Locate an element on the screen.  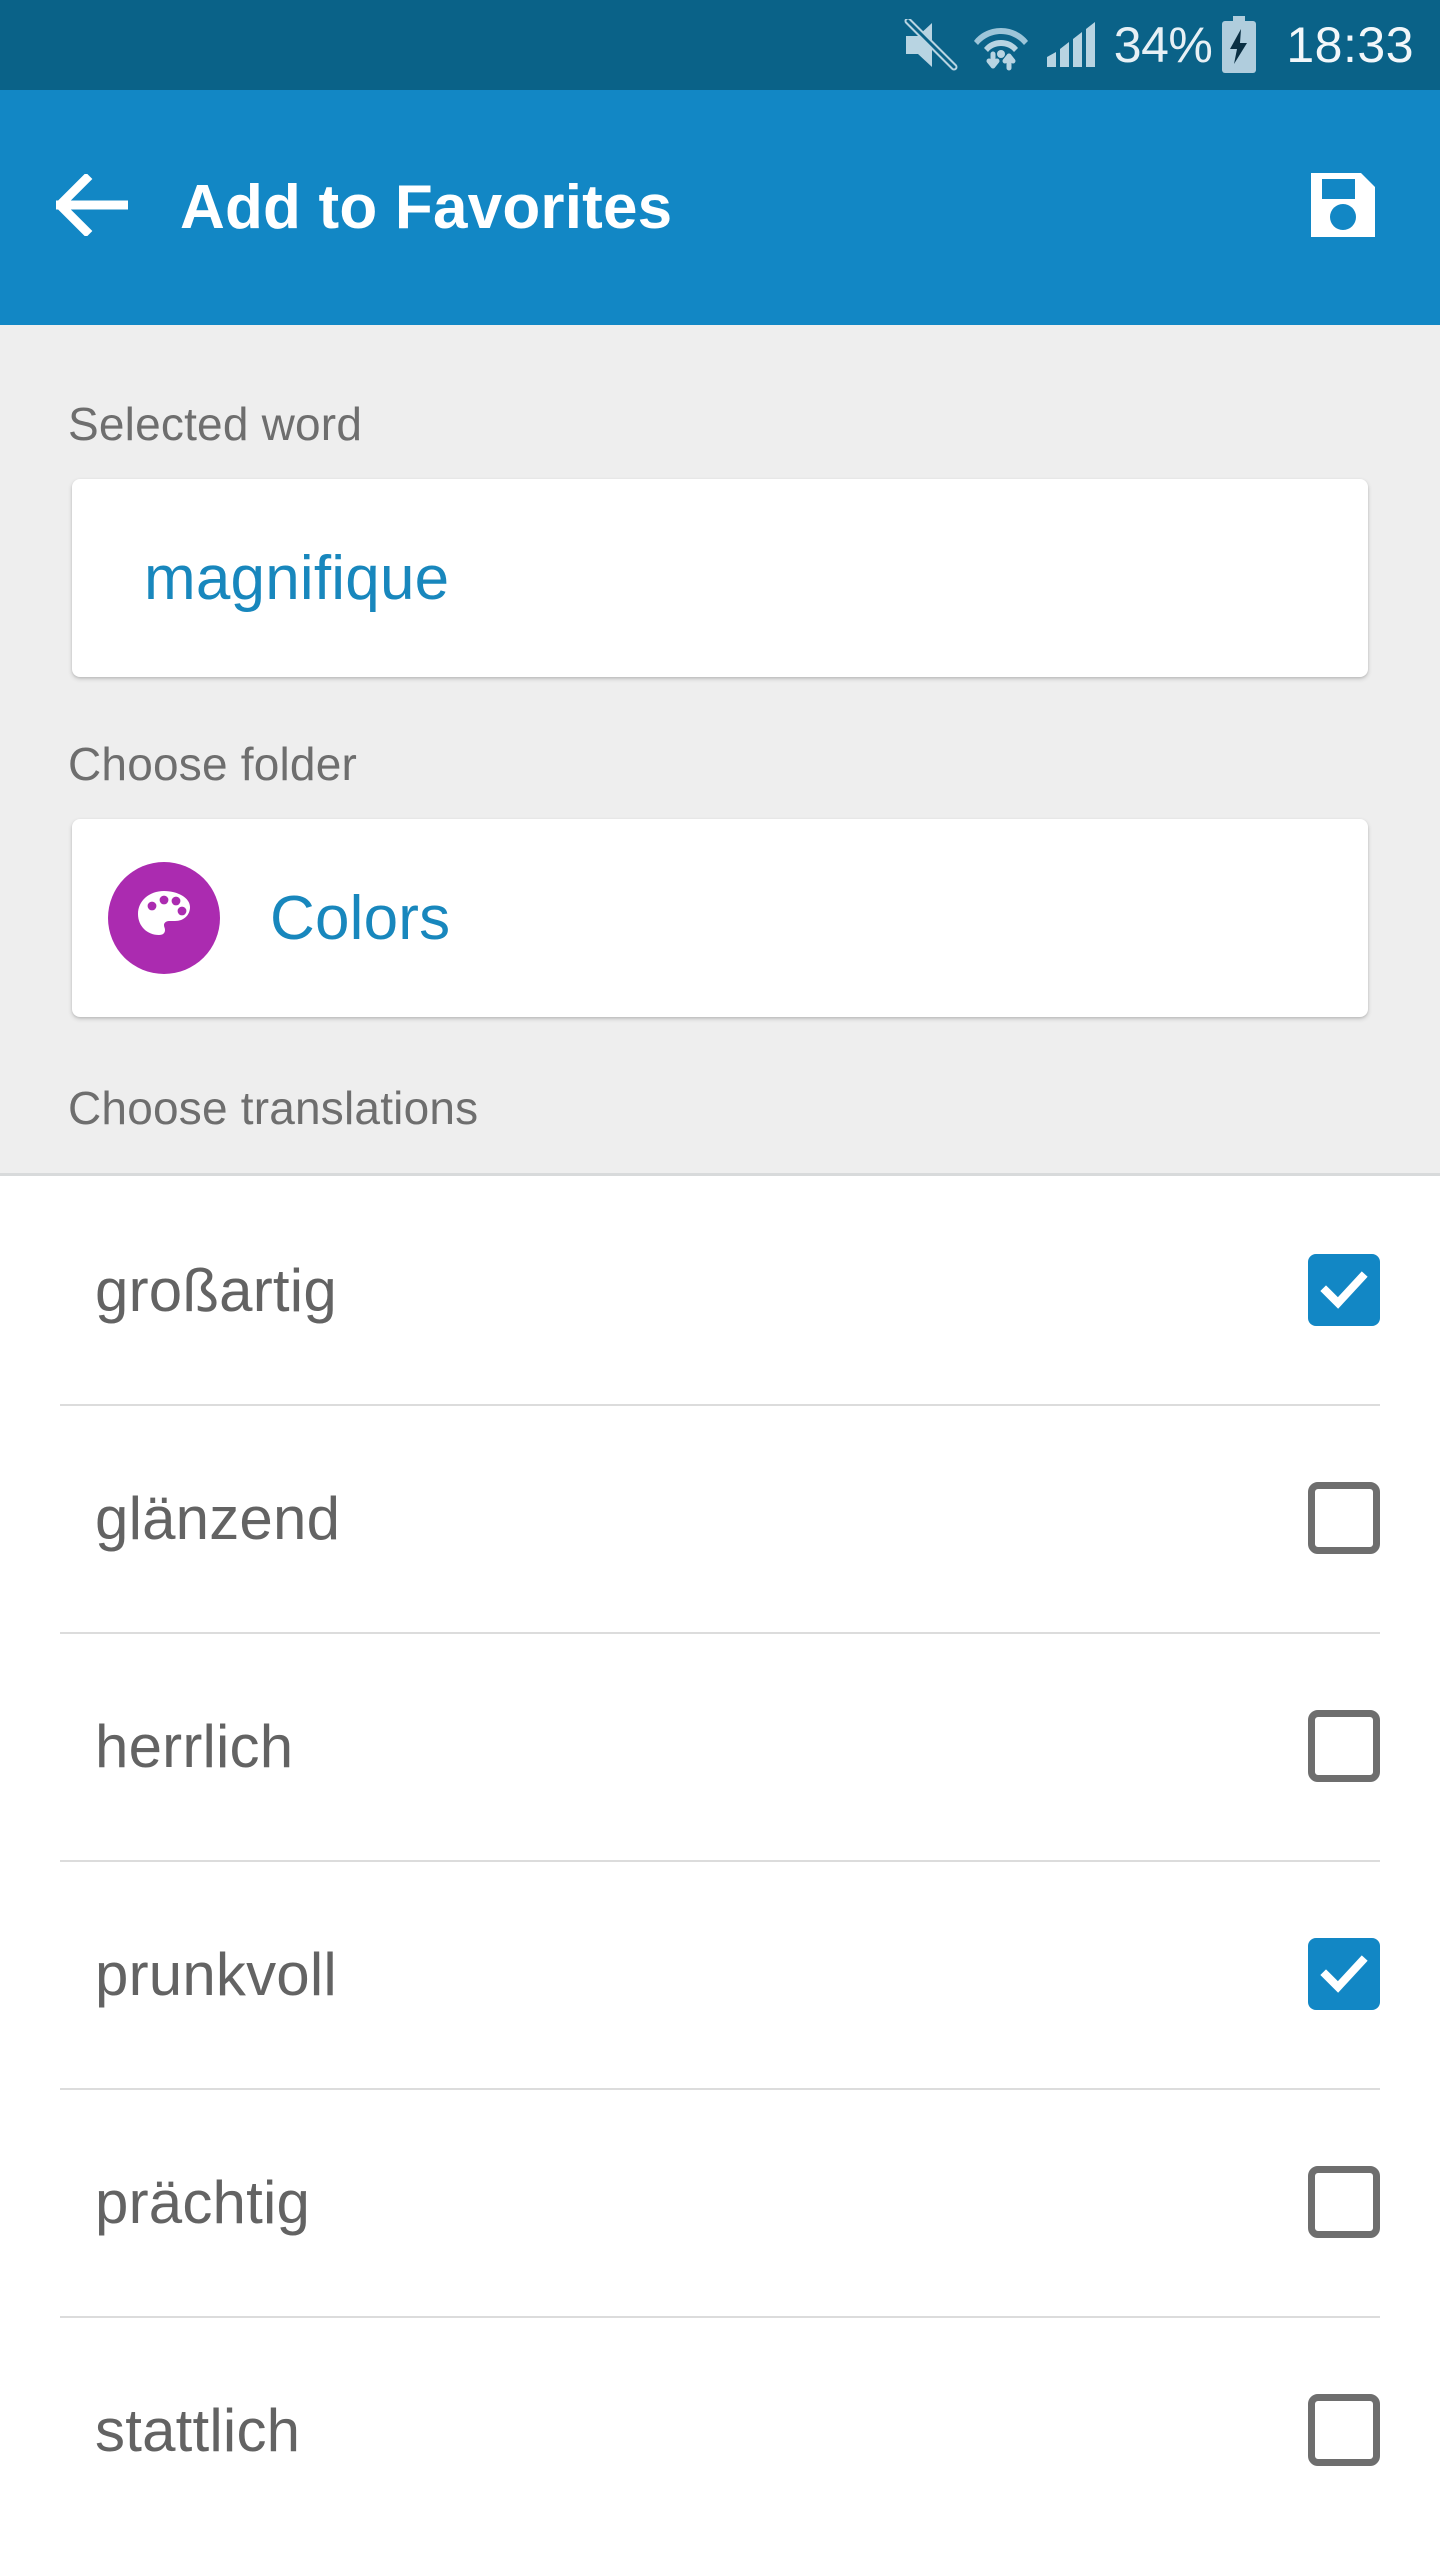
signal-icon is located at coordinates (1071, 45).